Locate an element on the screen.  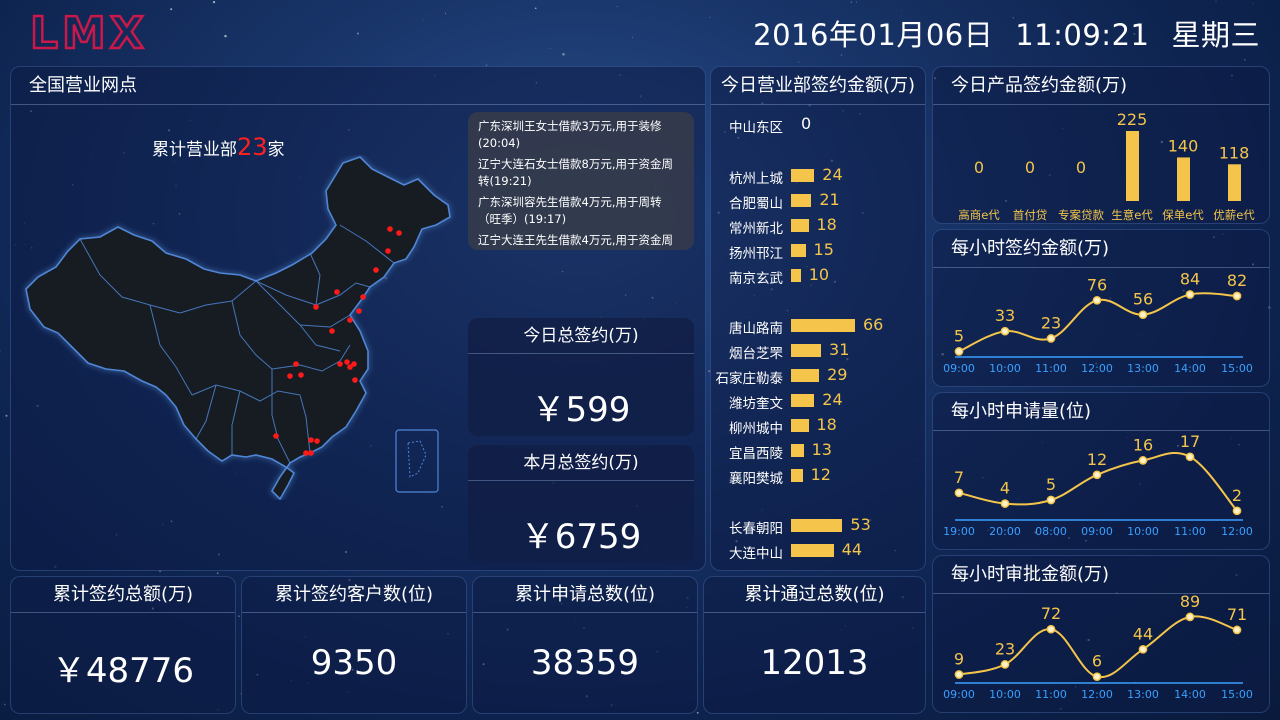
svg-text: LMX is located at coordinates (89, 31).